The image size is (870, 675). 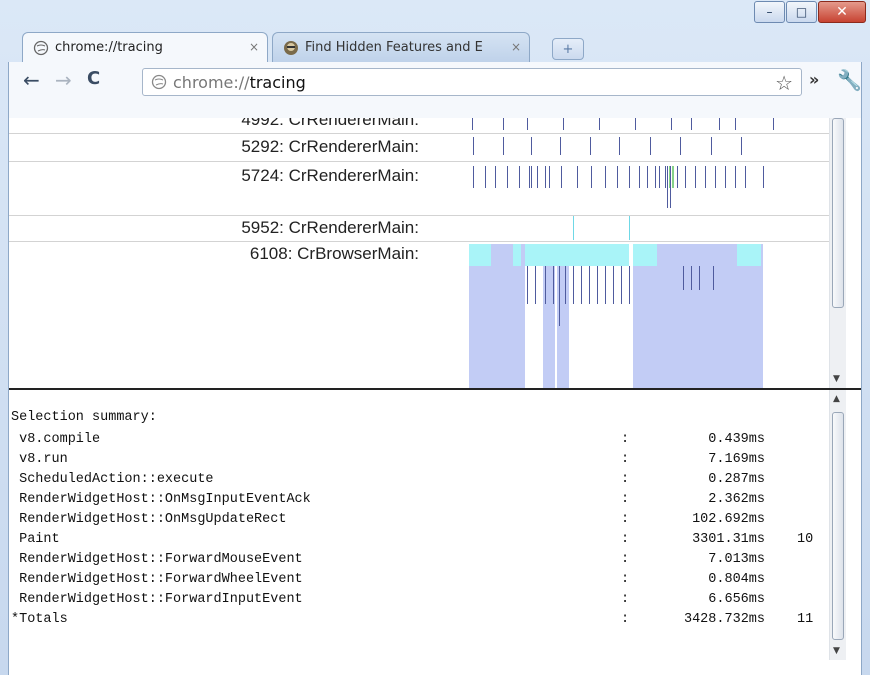 What do you see at coordinates (849, 80) in the screenshot?
I see `wrench-menu-icon: 🔧` at bounding box center [849, 80].